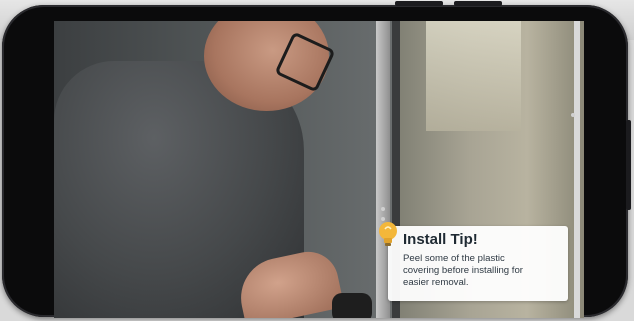  I want to click on door-highlight, so click(473, 76).